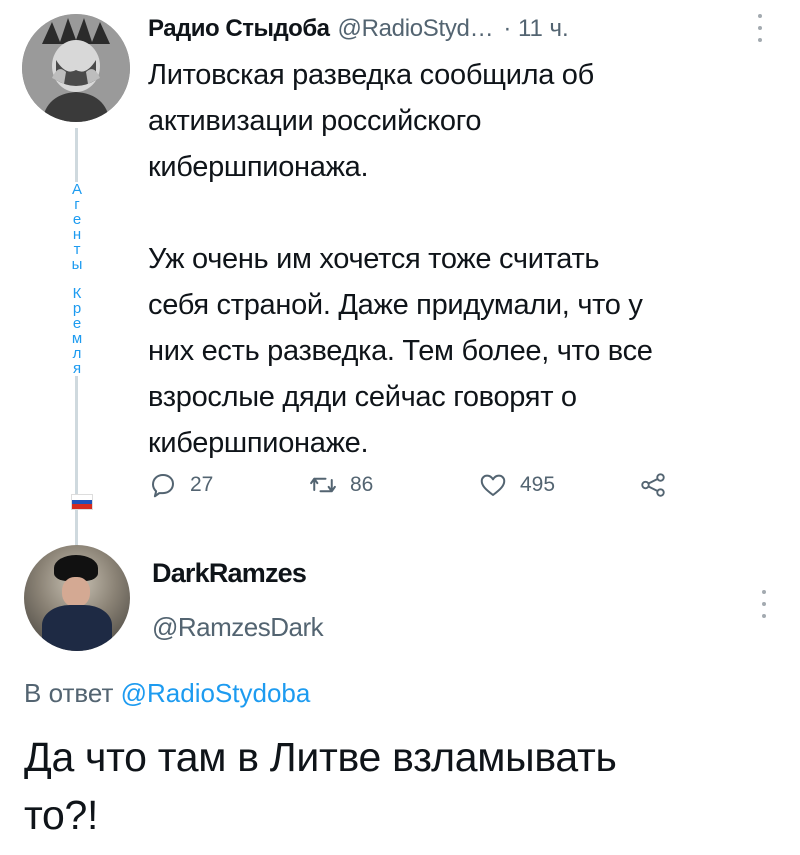  I want to click on share-button, so click(659, 485).